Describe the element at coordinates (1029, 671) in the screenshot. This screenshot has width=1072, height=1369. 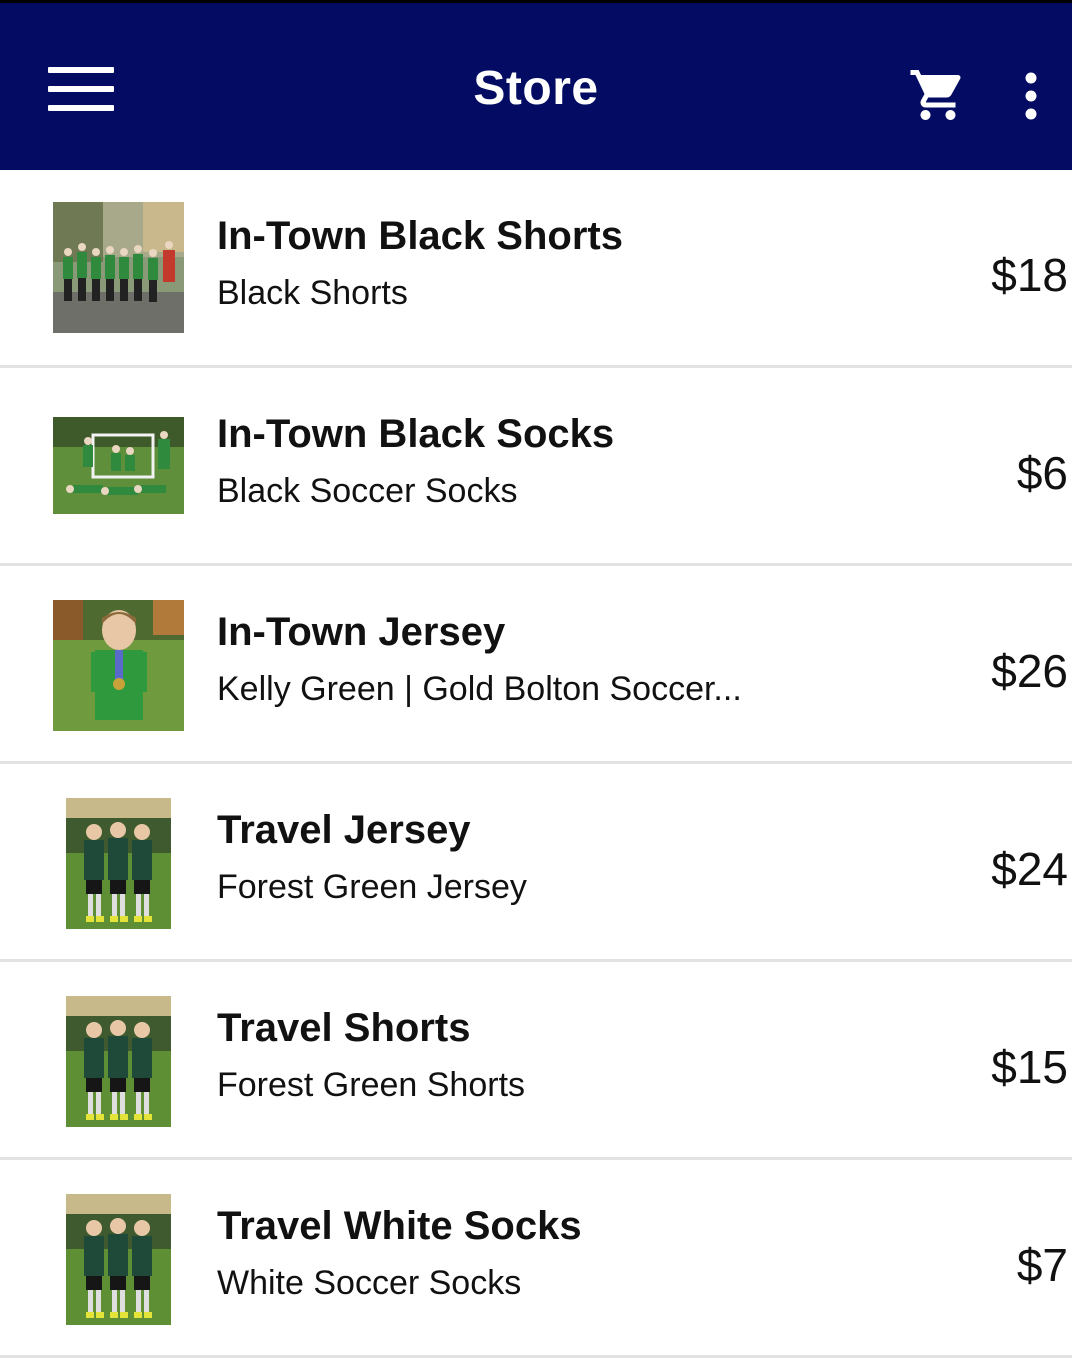
I see `product-price: $26` at that location.